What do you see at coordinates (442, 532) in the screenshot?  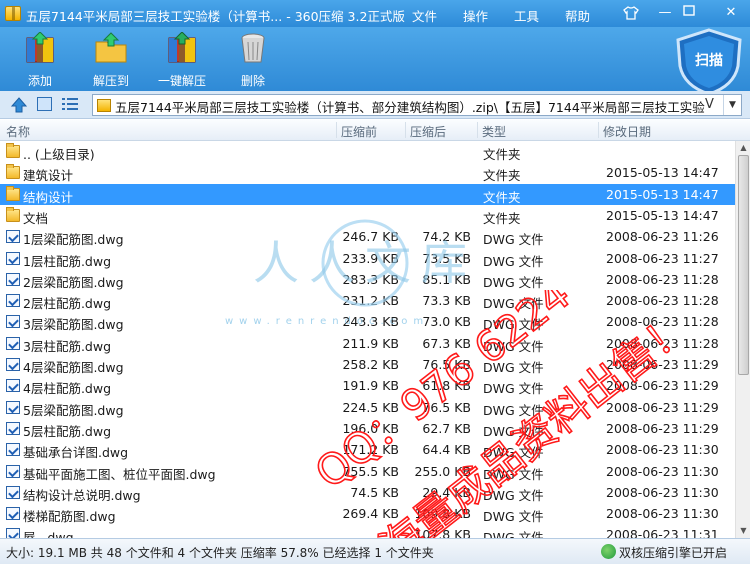 I see `file-compressed-size: 107.8 KB` at bounding box center [442, 532].